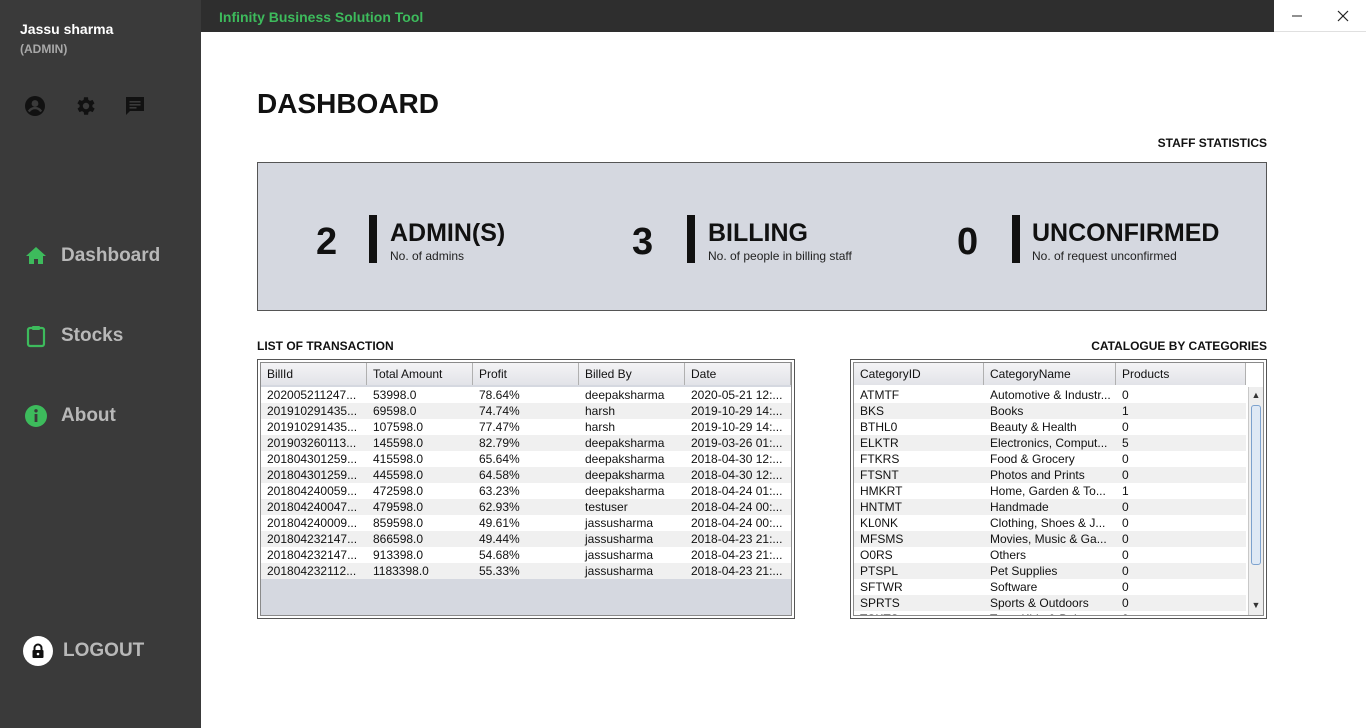 This screenshot has width=1366, height=728. I want to click on account-circle-icon, so click(35, 106).